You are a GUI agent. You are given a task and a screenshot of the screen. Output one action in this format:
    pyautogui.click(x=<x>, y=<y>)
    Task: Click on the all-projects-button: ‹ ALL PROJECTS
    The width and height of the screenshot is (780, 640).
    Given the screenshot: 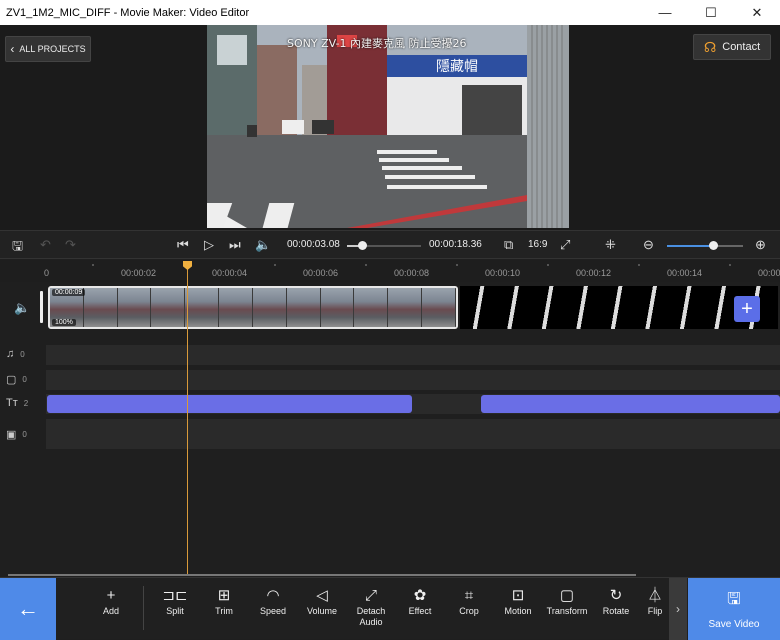 What is the action you would take?
    pyautogui.click(x=48, y=49)
    